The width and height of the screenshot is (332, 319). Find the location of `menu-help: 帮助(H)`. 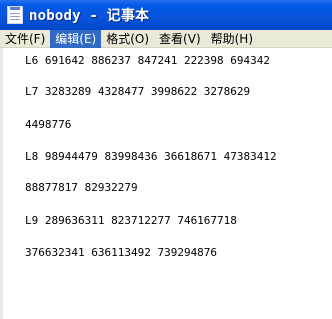

menu-help: 帮助(H) is located at coordinates (232, 39).